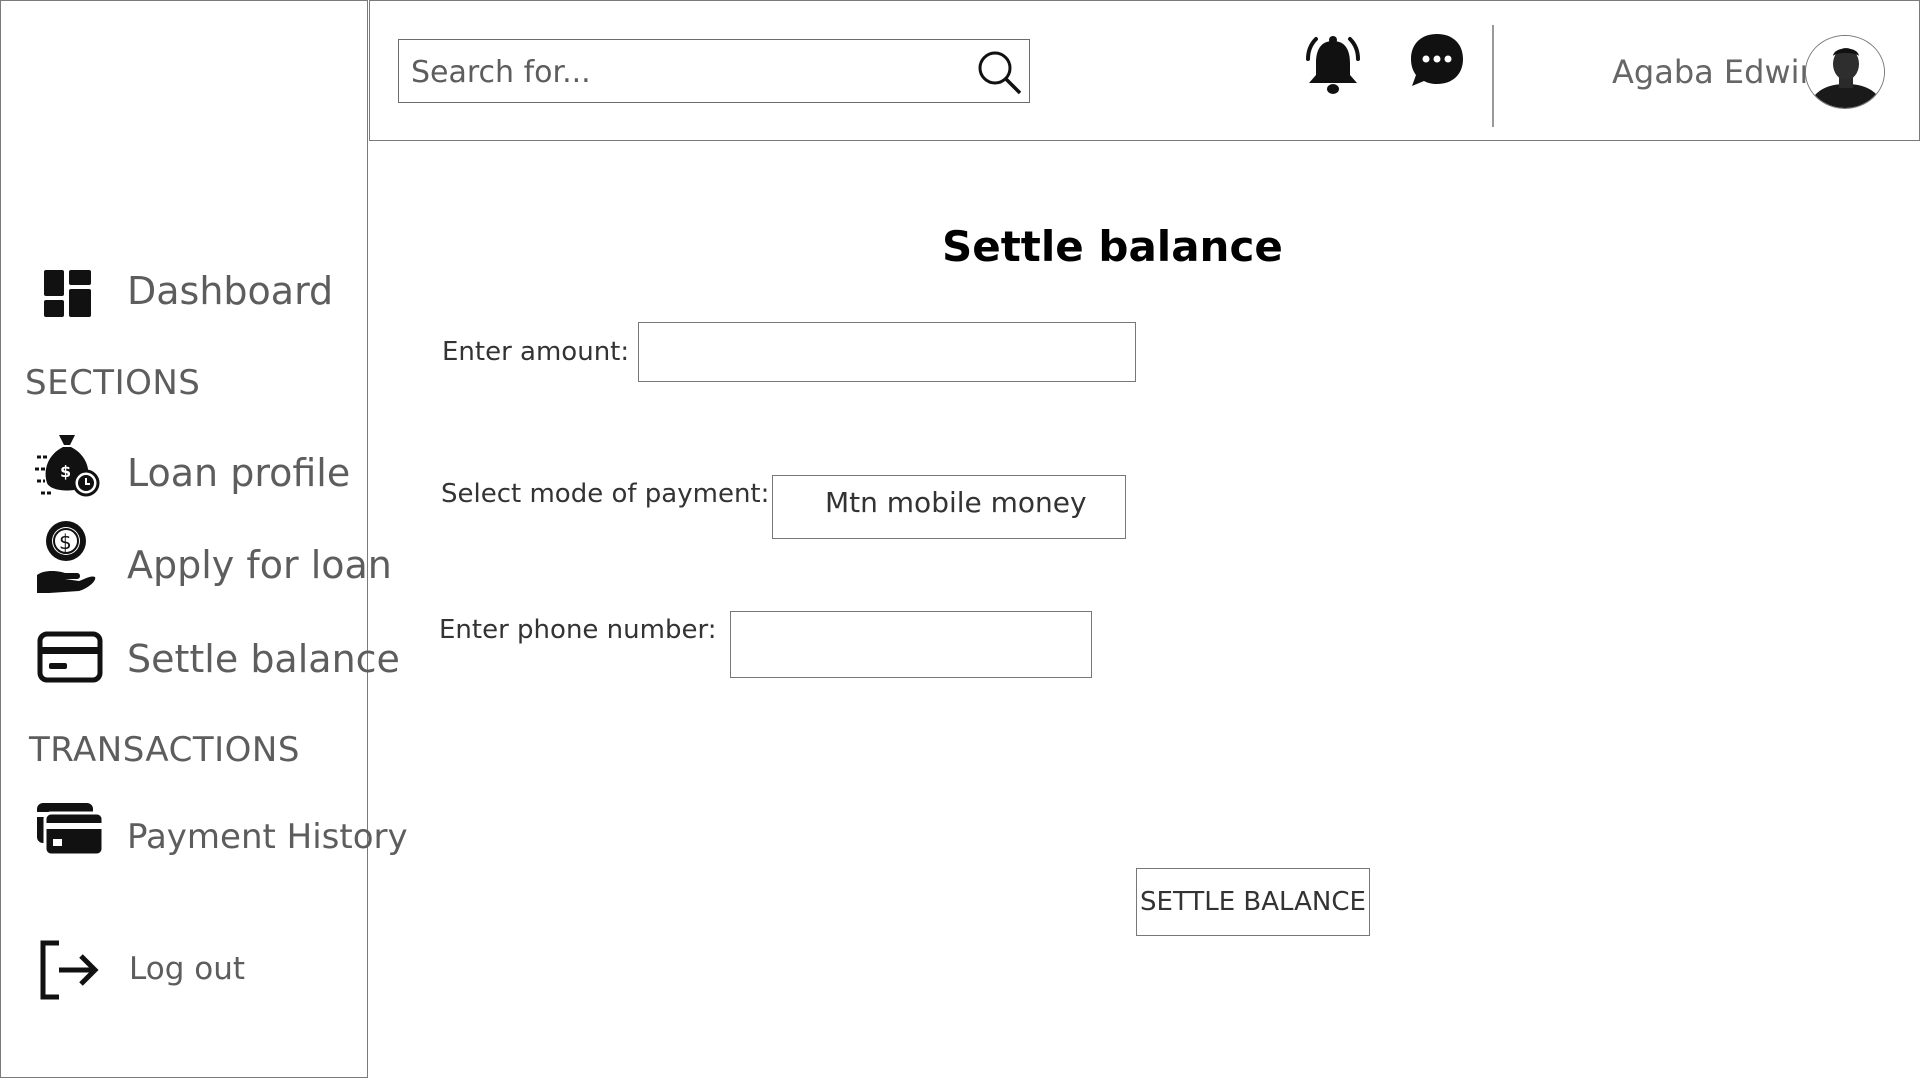 The image size is (1920, 1080). Describe the element at coordinates (70, 657) in the screenshot. I see `credit-card-icon` at that location.